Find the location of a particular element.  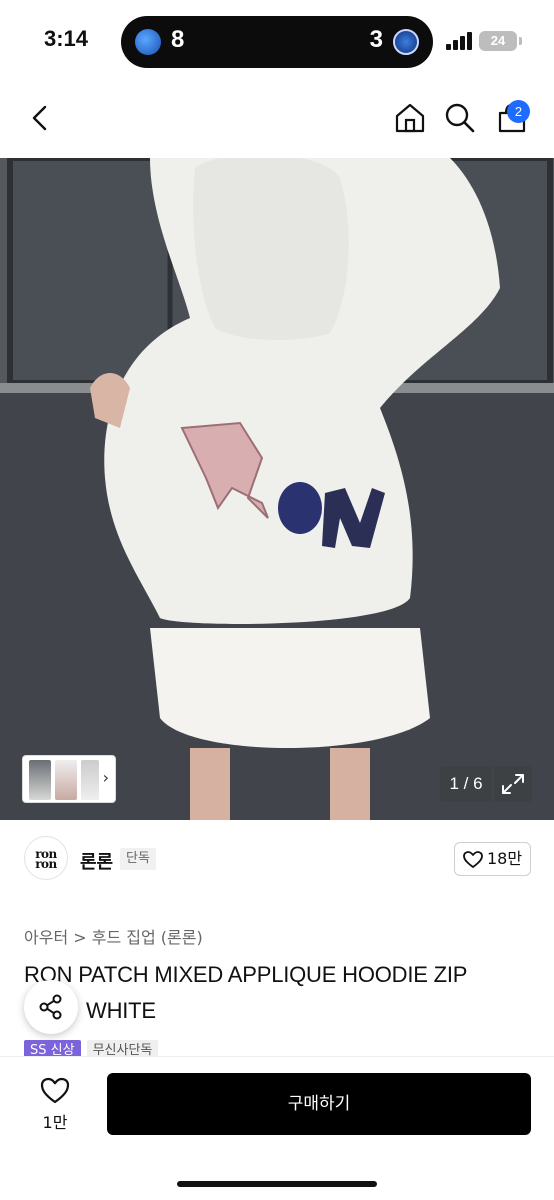

cart-count-badge: 2 is located at coordinates (518, 111).